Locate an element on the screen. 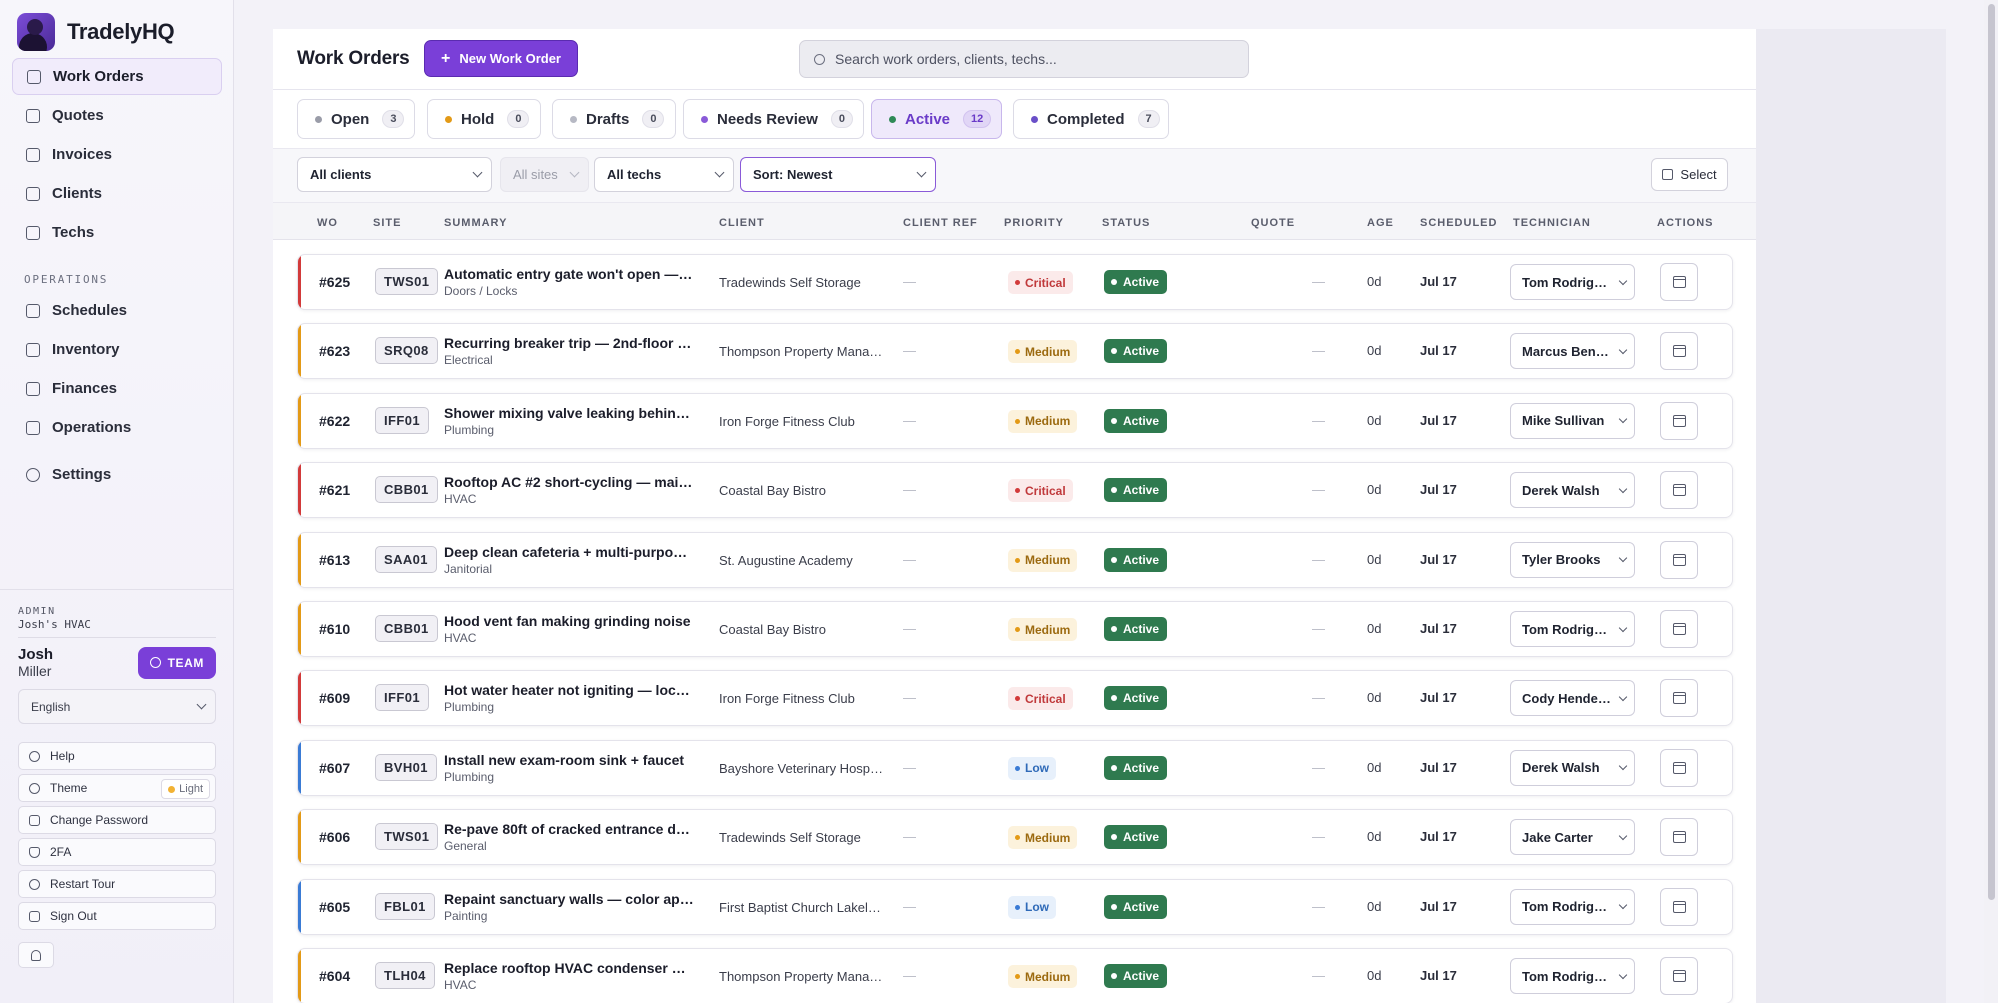 The width and height of the screenshot is (1998, 1003). sign-out-button: Sign Out is located at coordinates (117, 916).